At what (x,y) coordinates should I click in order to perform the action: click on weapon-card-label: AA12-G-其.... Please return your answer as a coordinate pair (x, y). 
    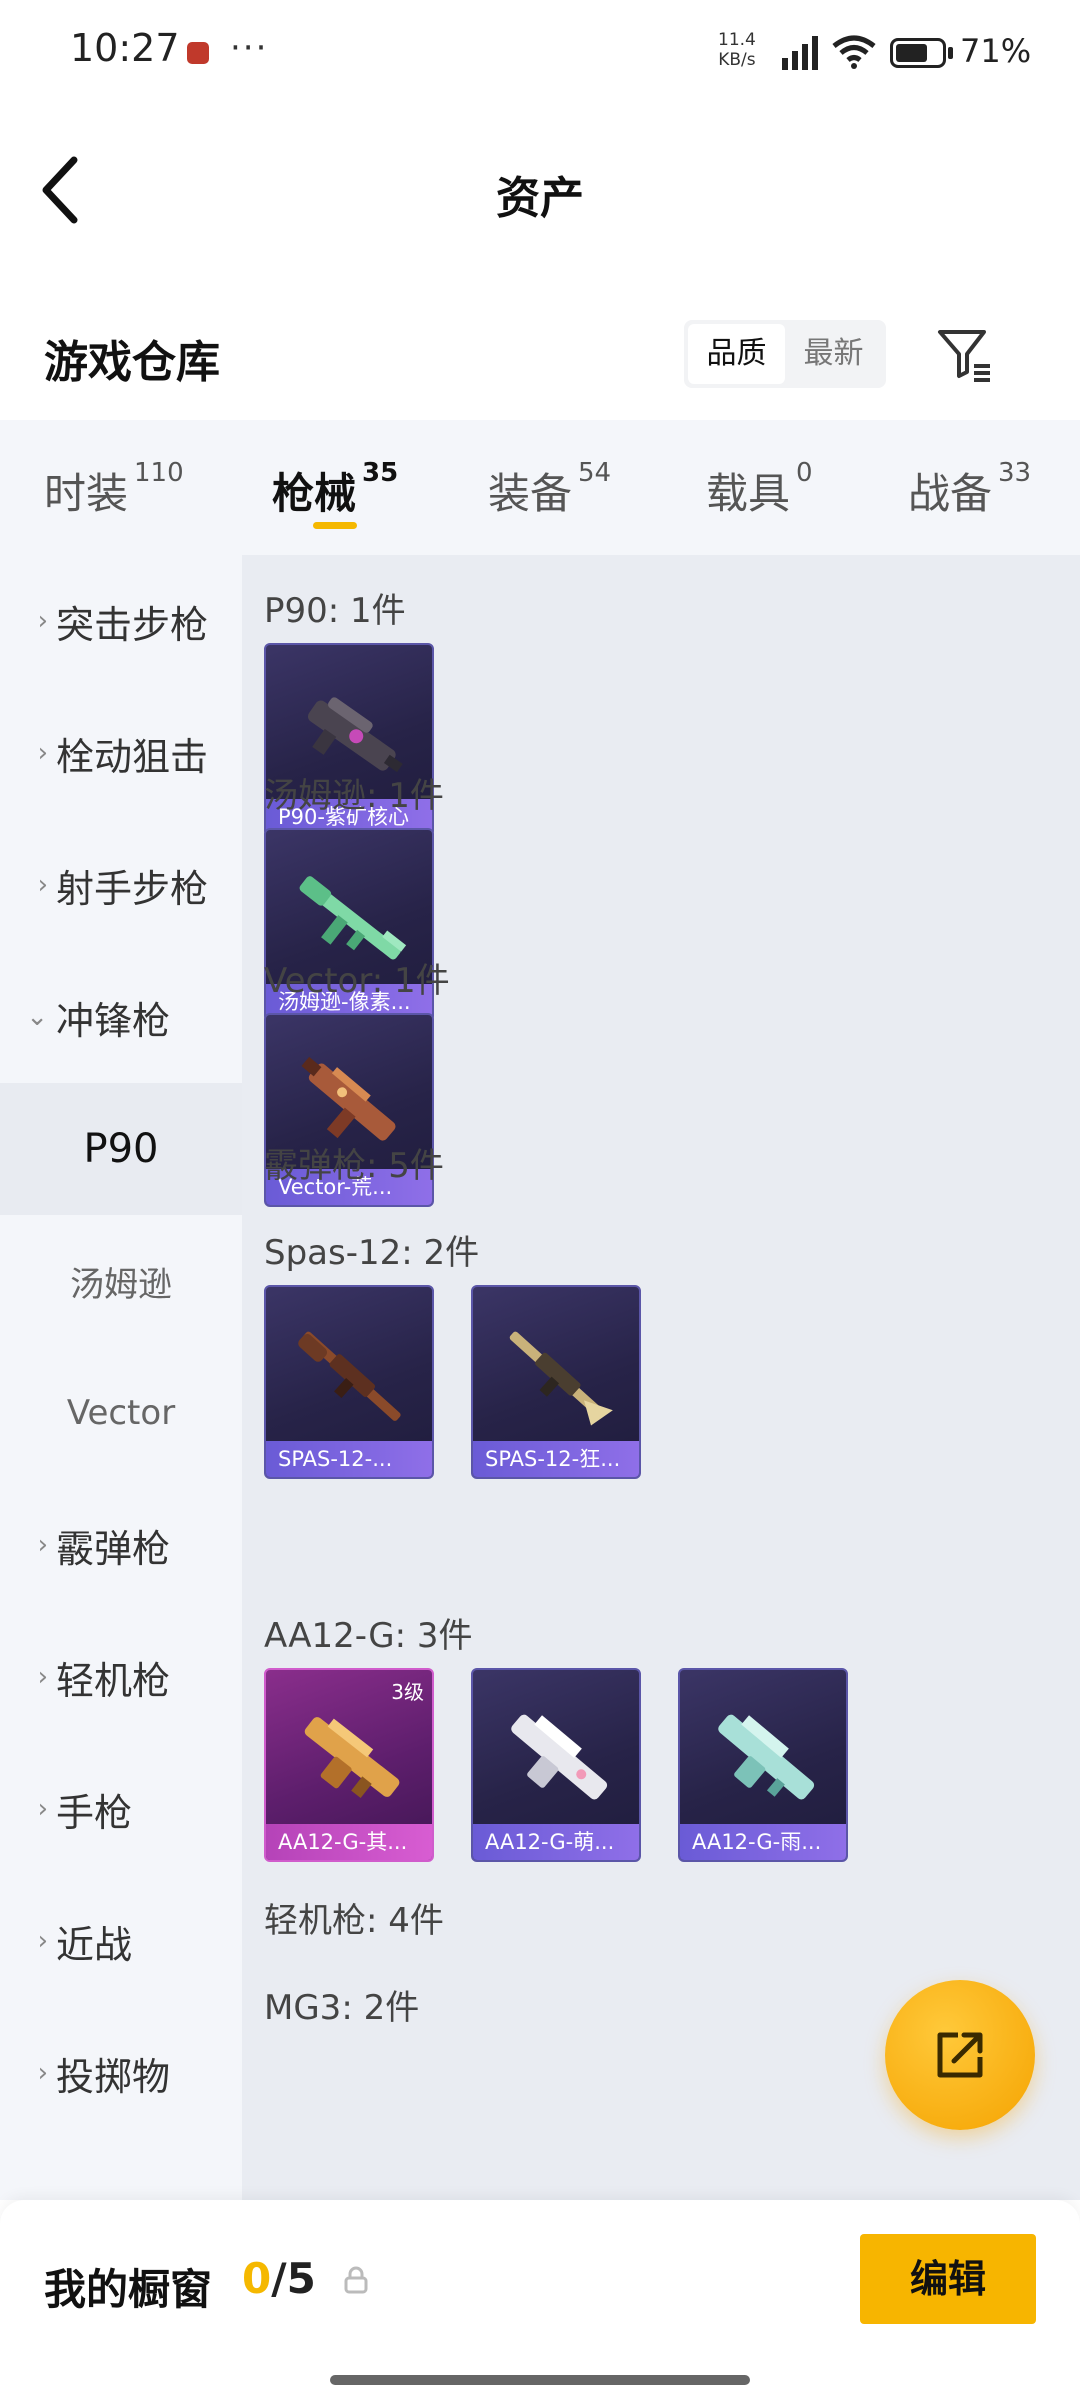
    Looking at the image, I should click on (349, 1842).